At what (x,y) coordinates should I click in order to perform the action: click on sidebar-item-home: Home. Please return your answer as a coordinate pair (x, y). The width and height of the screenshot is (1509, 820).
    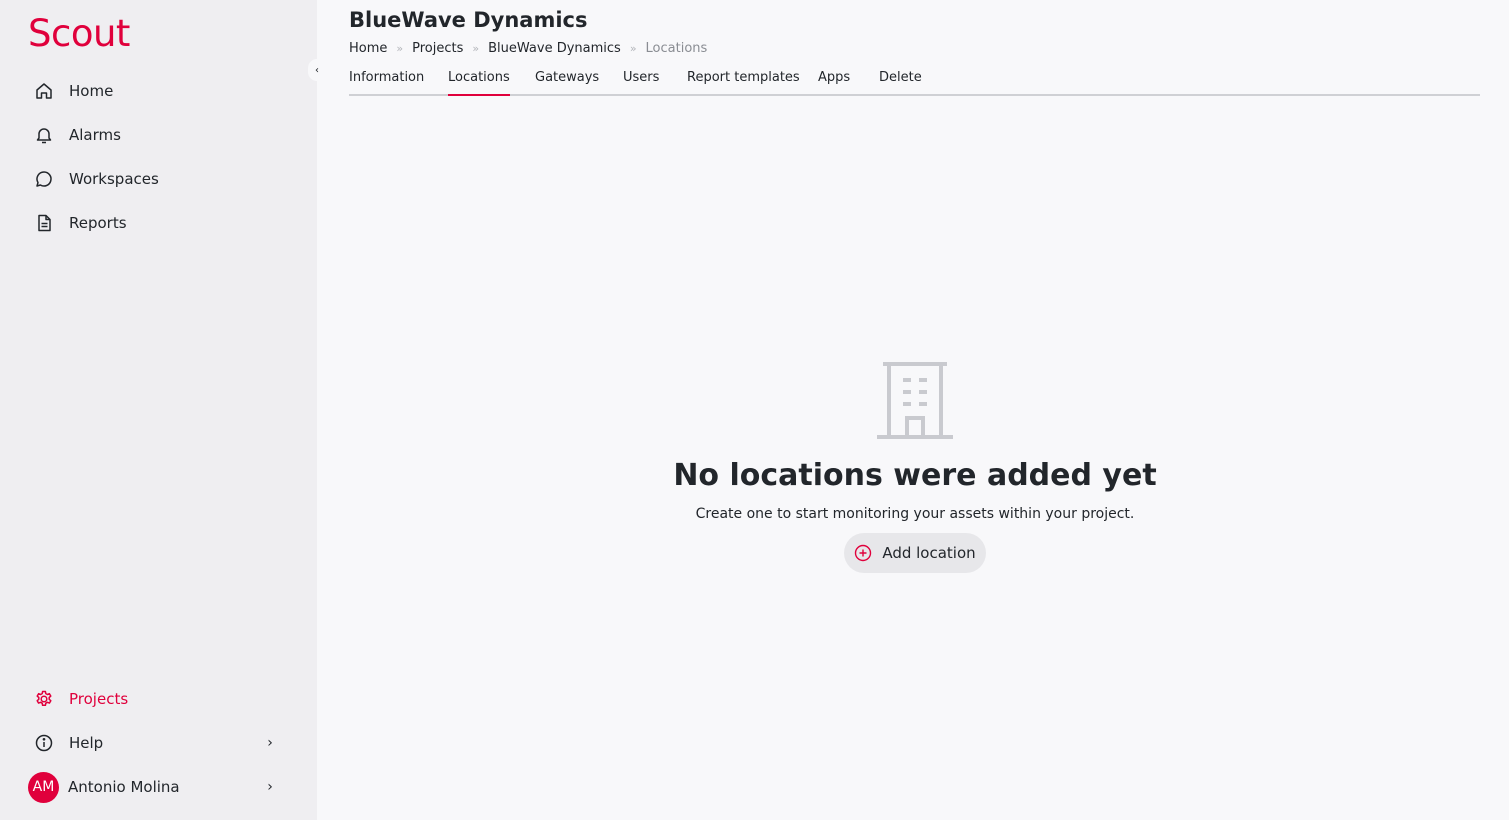
    Looking at the image, I should click on (73, 91).